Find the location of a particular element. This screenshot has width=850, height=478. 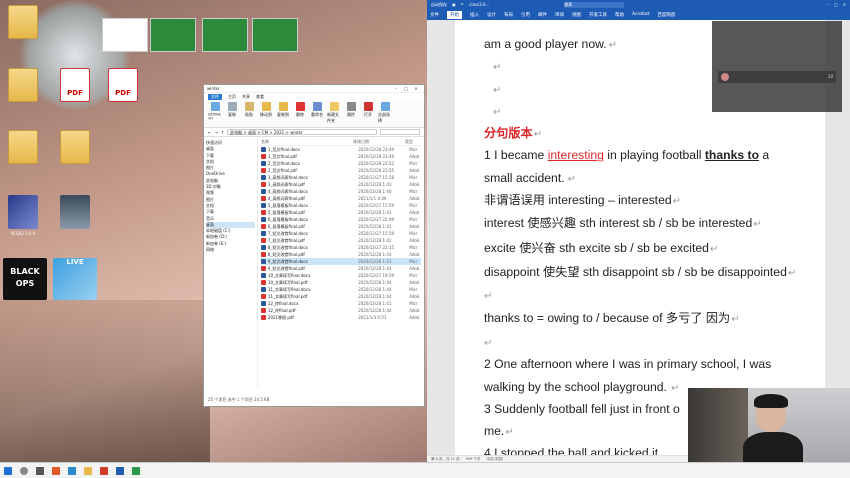

ribbon-tab: Acrobat is located at coordinates (640, 14).